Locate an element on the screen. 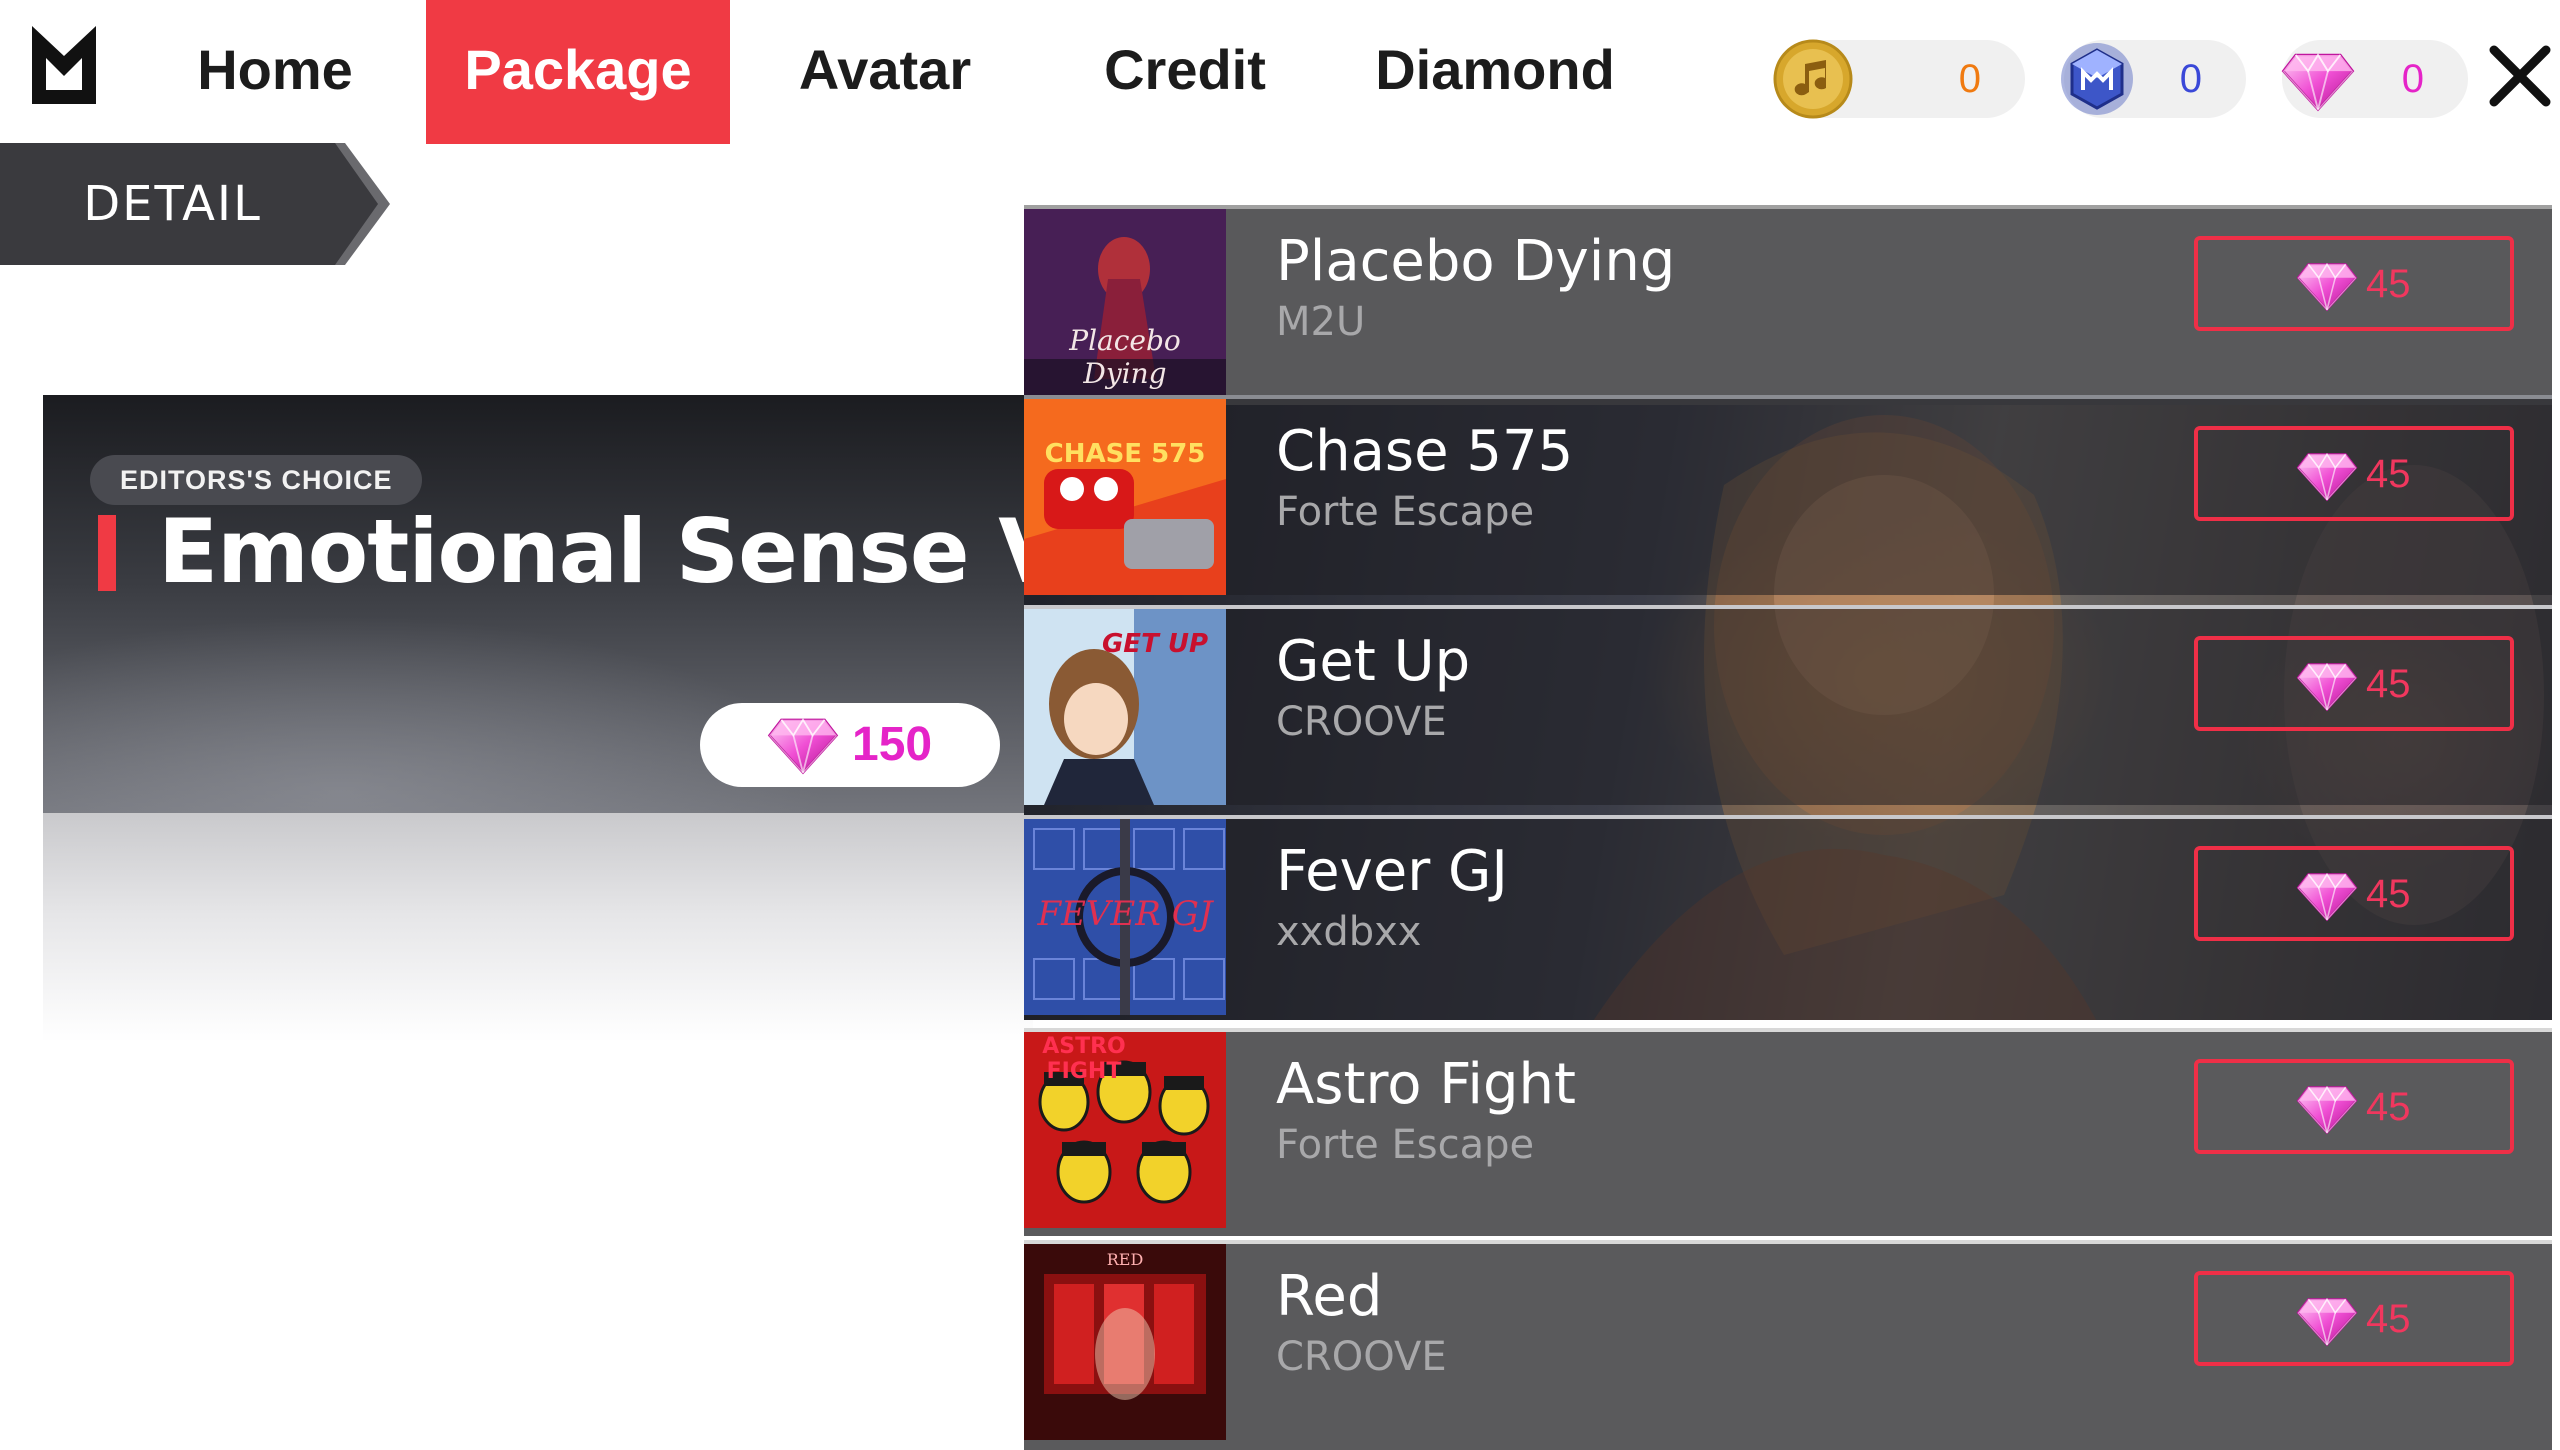 This screenshot has height=1450, width=2560. song-row: RED Red CROOVE 45 is located at coordinates (1788, 1345).